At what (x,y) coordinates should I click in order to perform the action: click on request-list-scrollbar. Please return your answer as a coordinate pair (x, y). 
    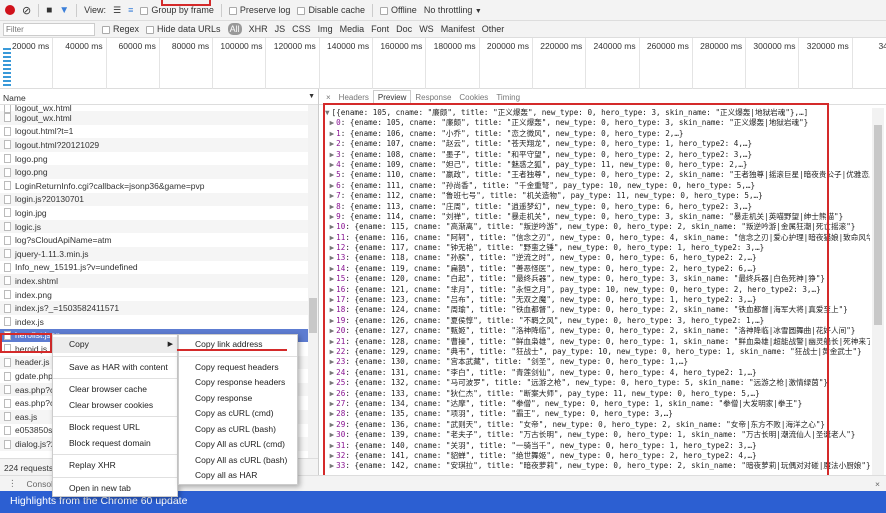
    Looking at the image, I should click on (313, 282).